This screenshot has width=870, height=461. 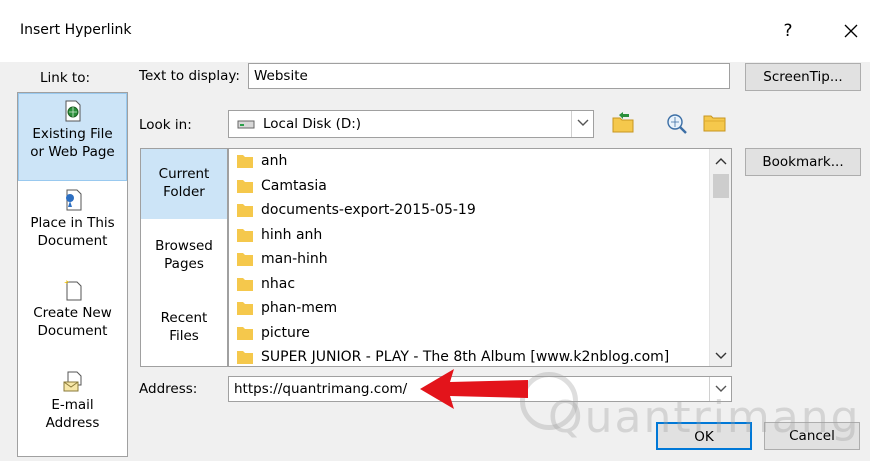 I want to click on red-arrow-annotation, so click(x=474, y=389).